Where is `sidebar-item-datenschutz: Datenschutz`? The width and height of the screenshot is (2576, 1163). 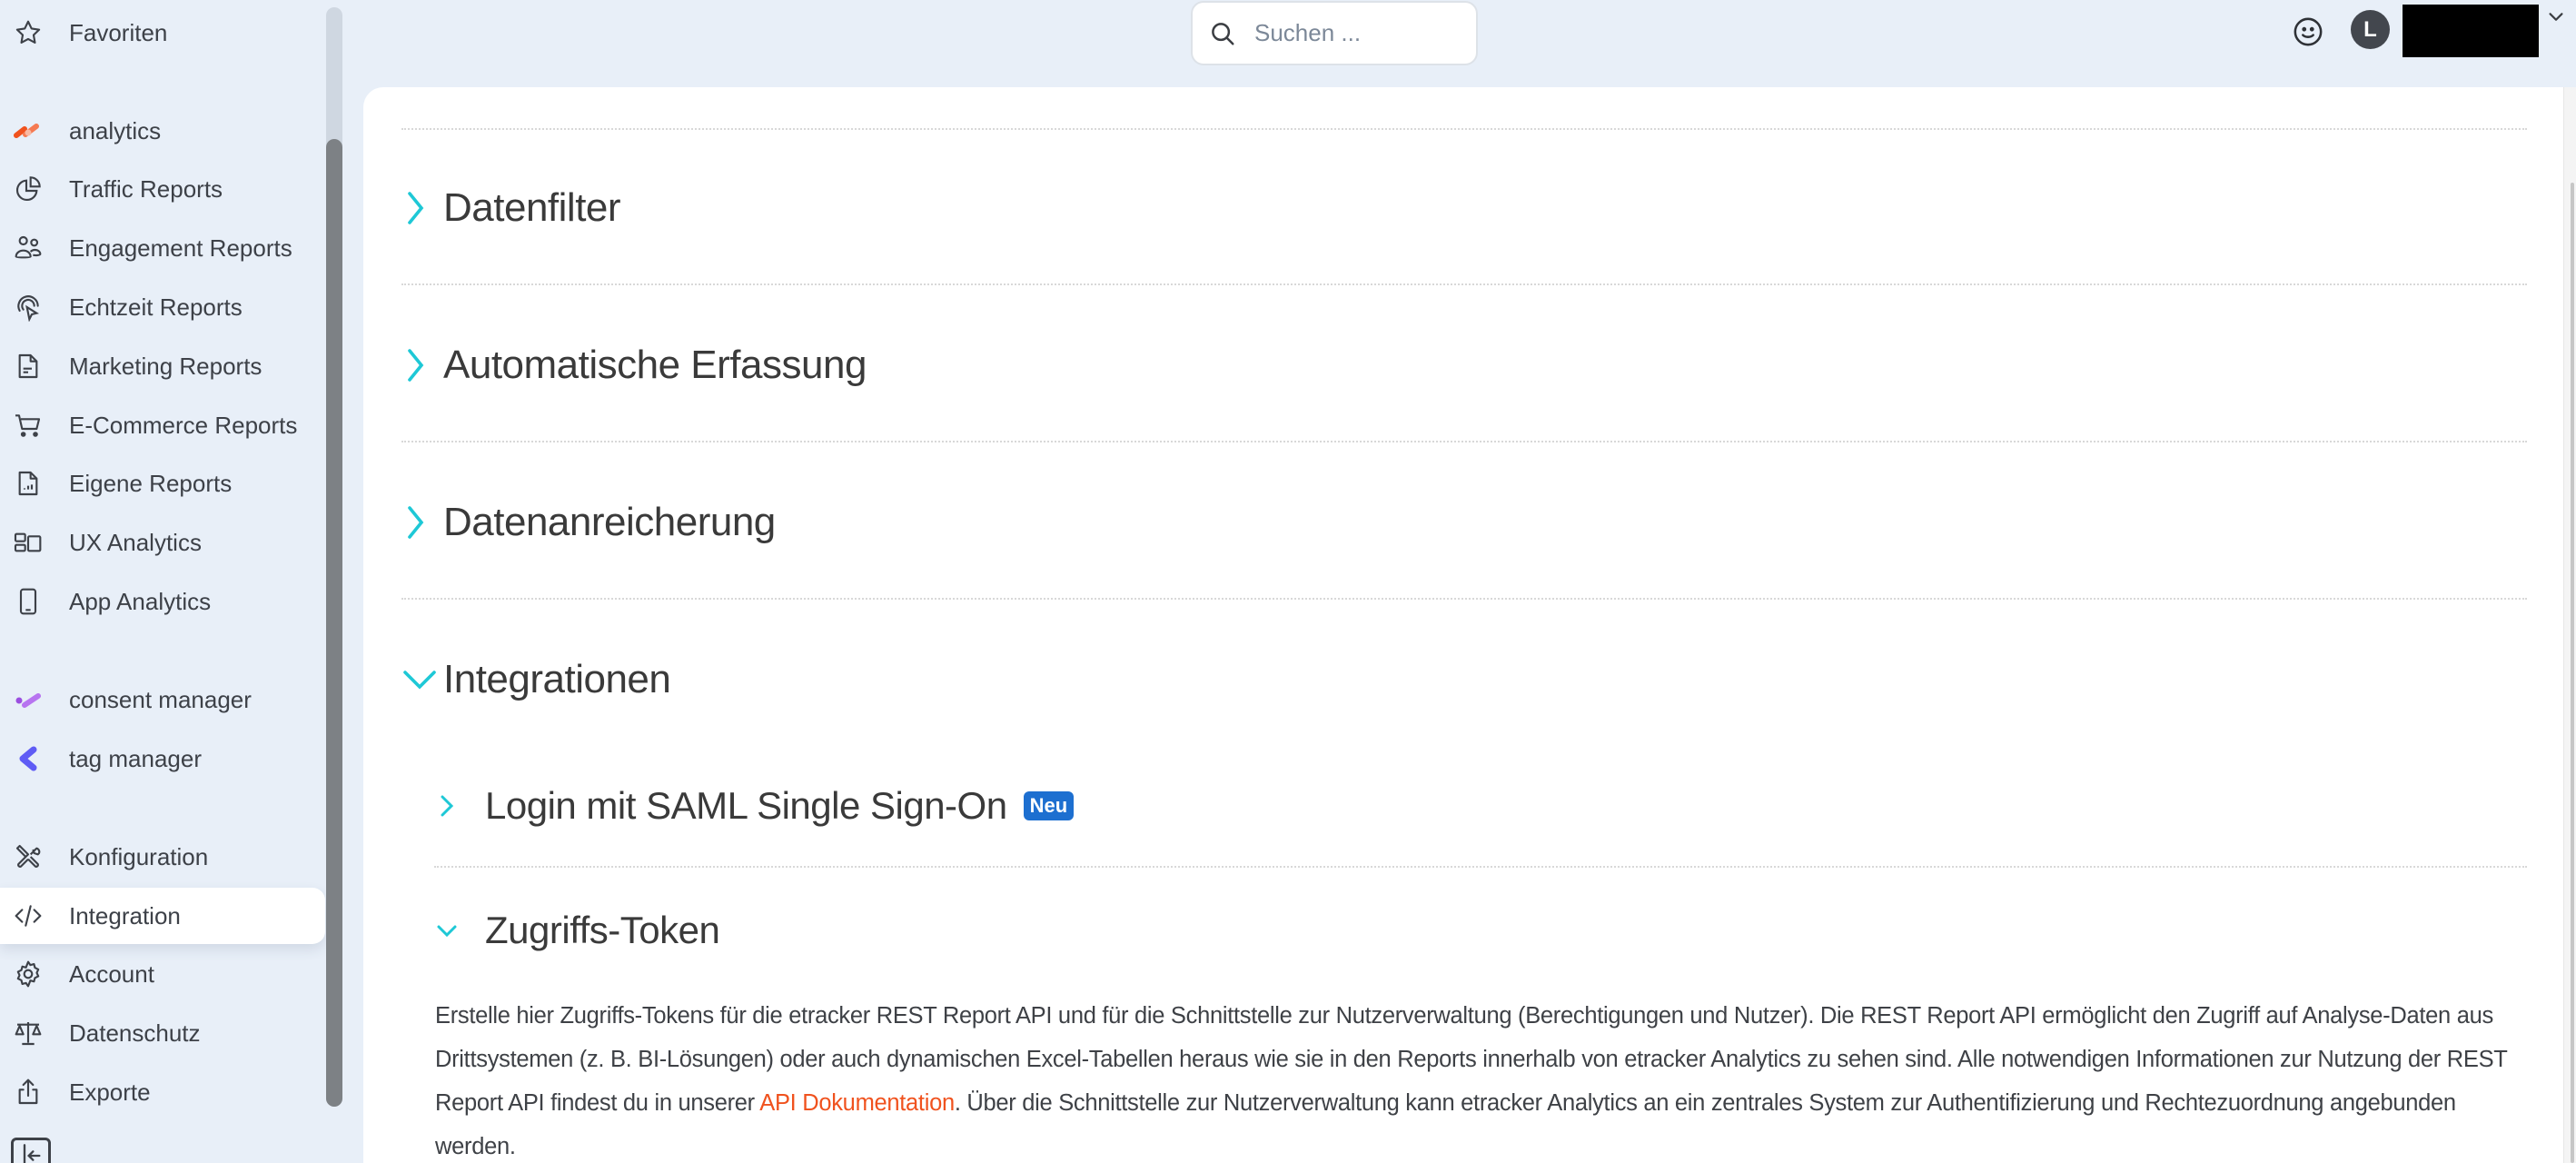 sidebar-item-datenschutz: Datenschutz is located at coordinates (162, 1033).